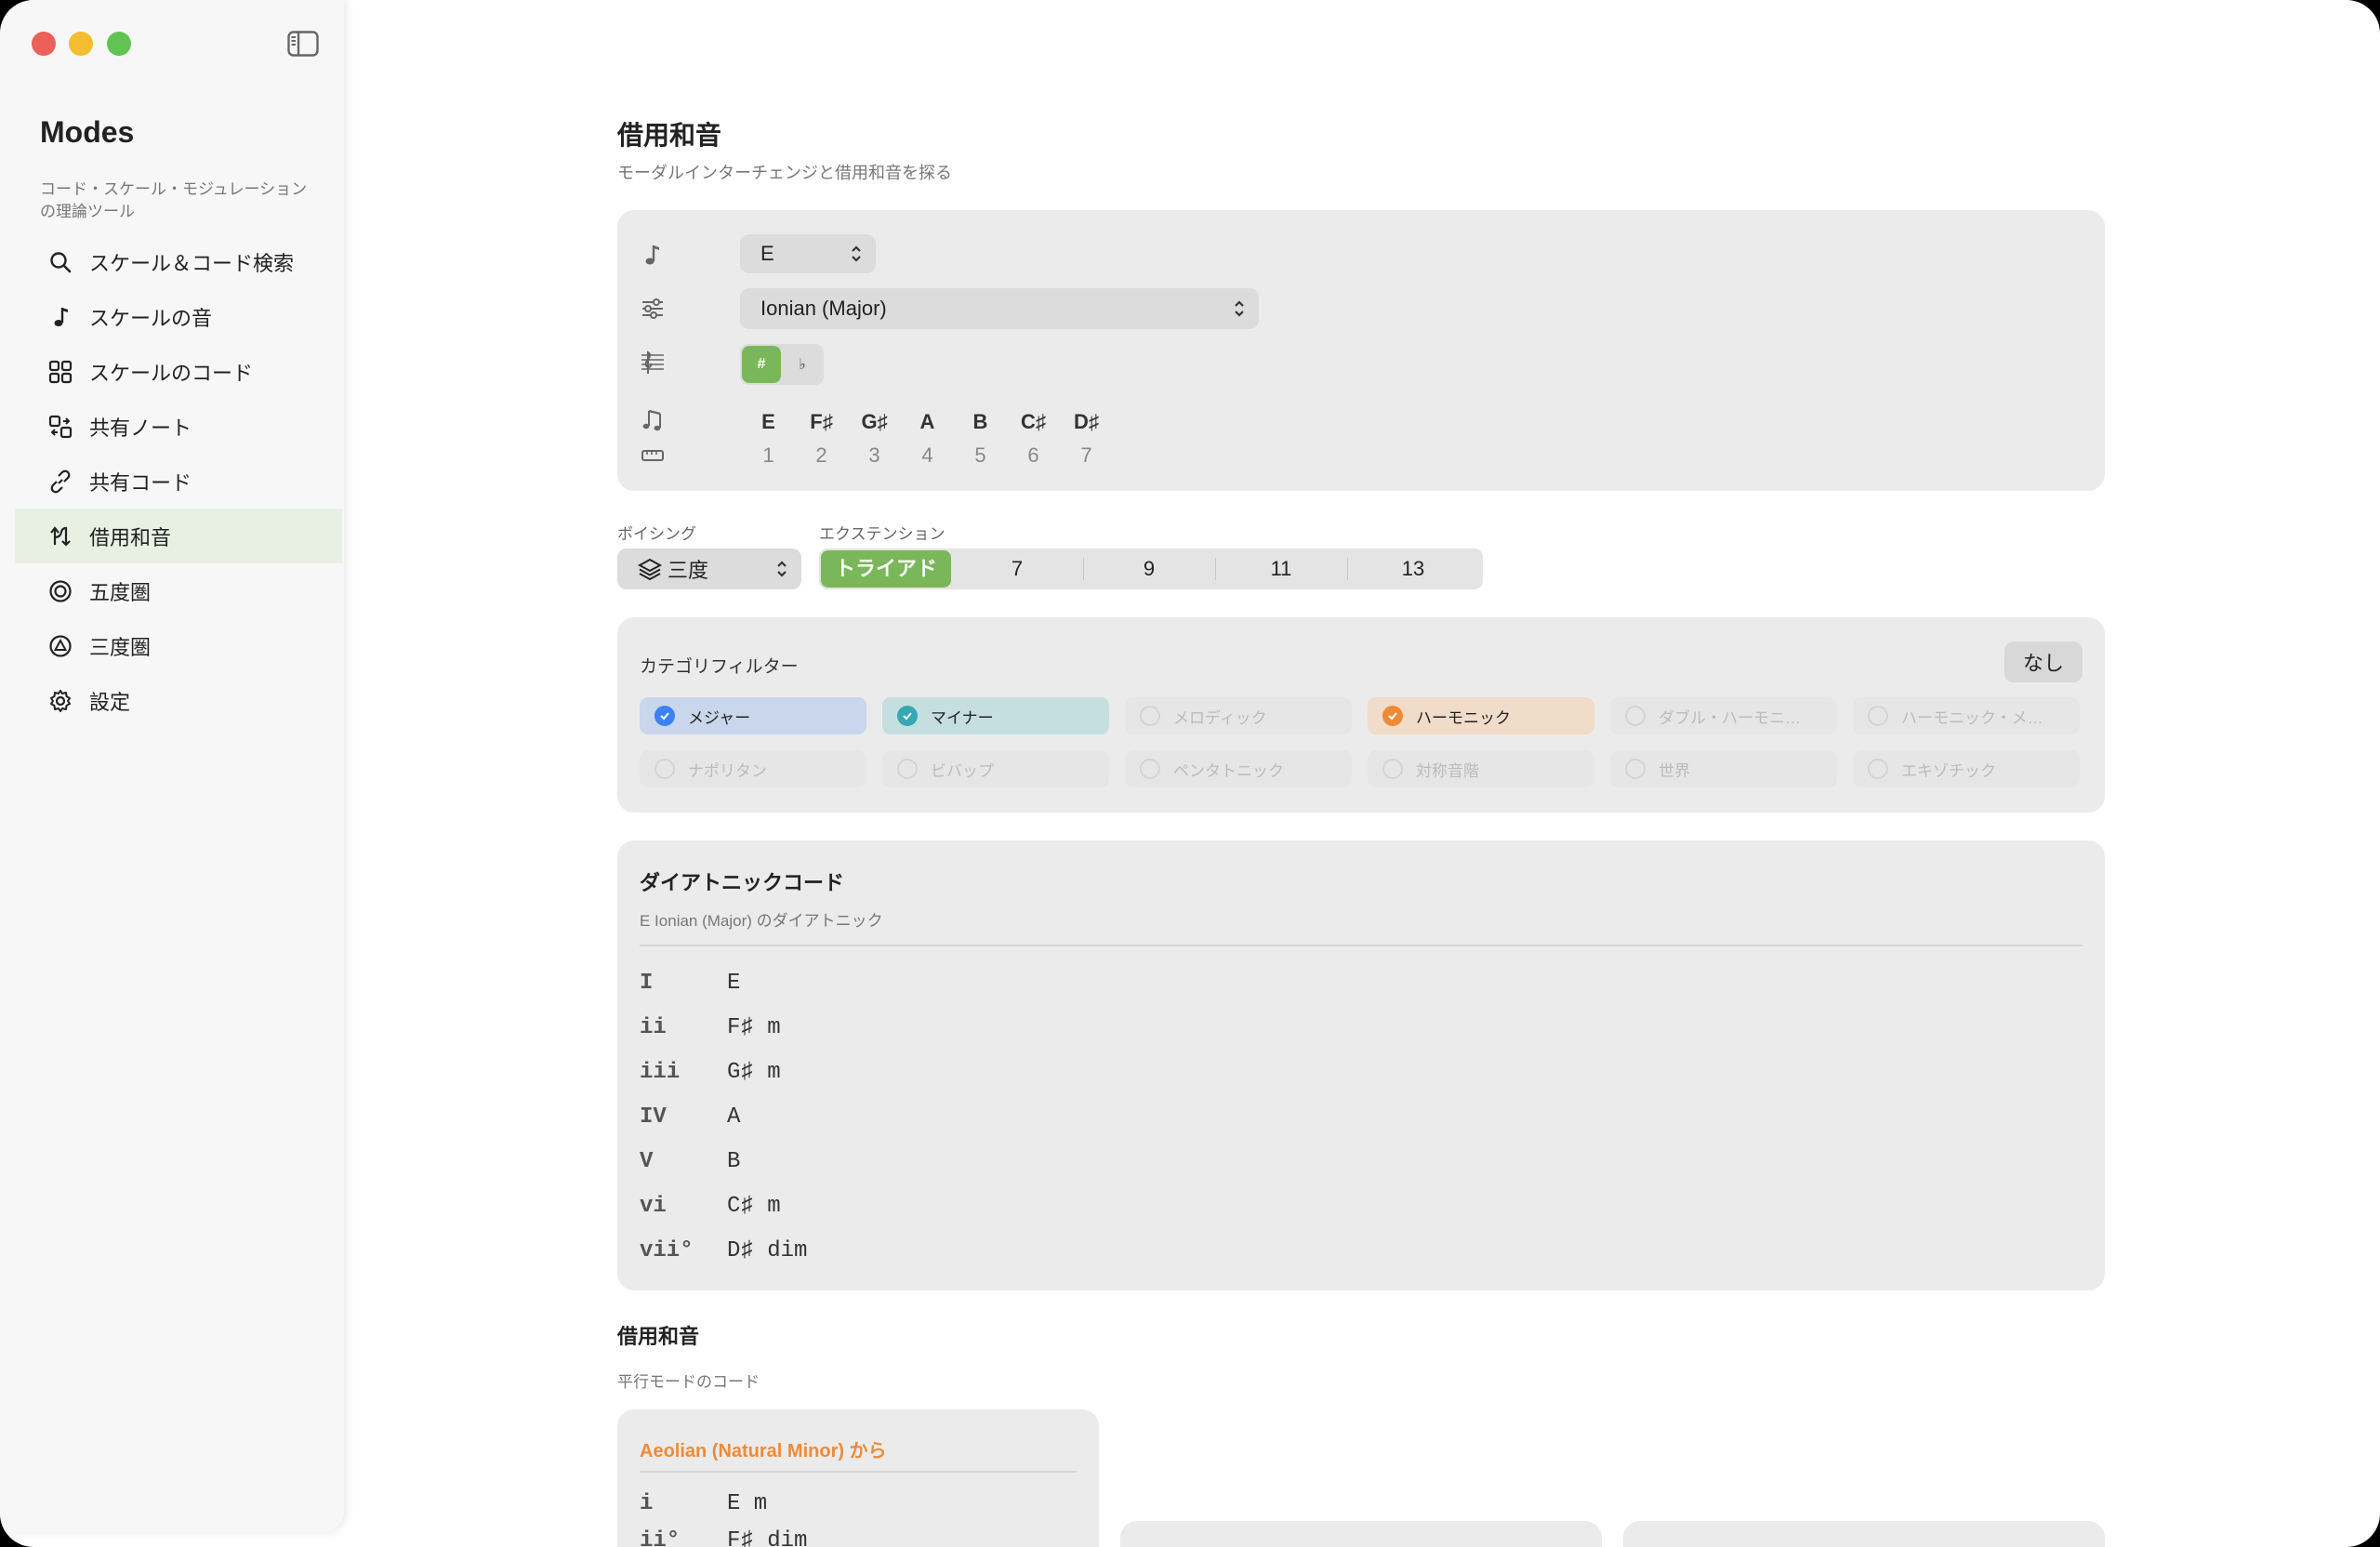  I want to click on chord-name: F♯ m, so click(754, 1027).